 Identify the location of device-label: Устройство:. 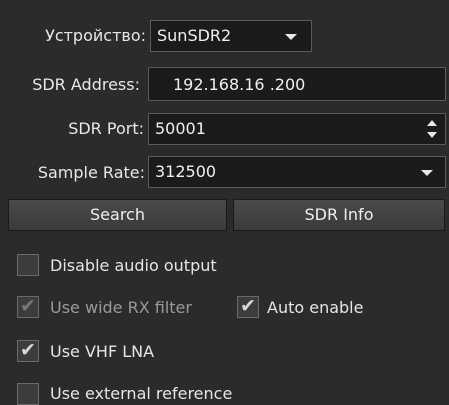
(95, 35).